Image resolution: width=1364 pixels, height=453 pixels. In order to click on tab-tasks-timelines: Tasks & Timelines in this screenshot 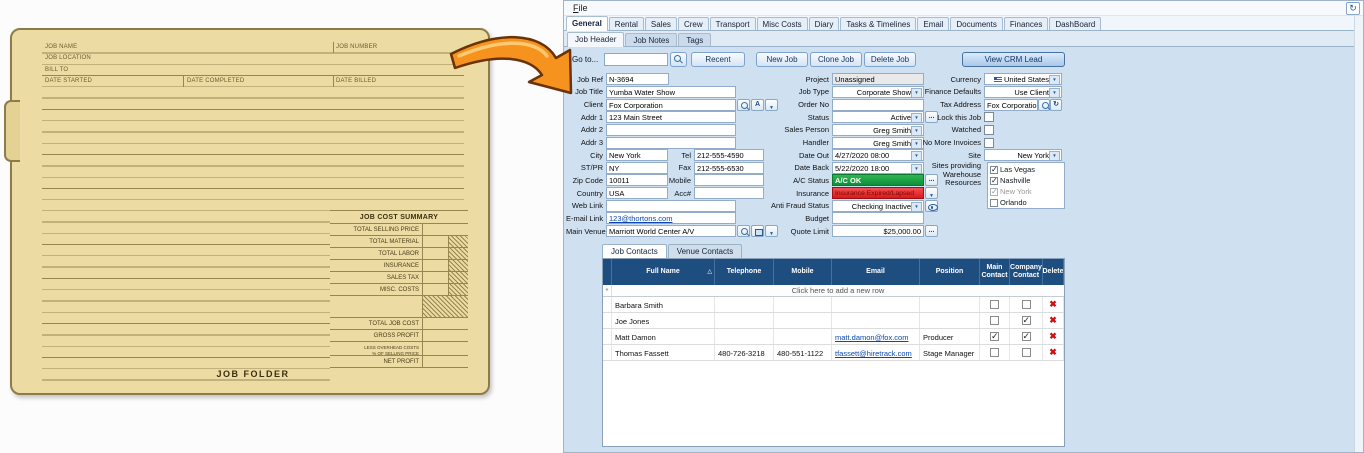, I will do `click(878, 23)`.